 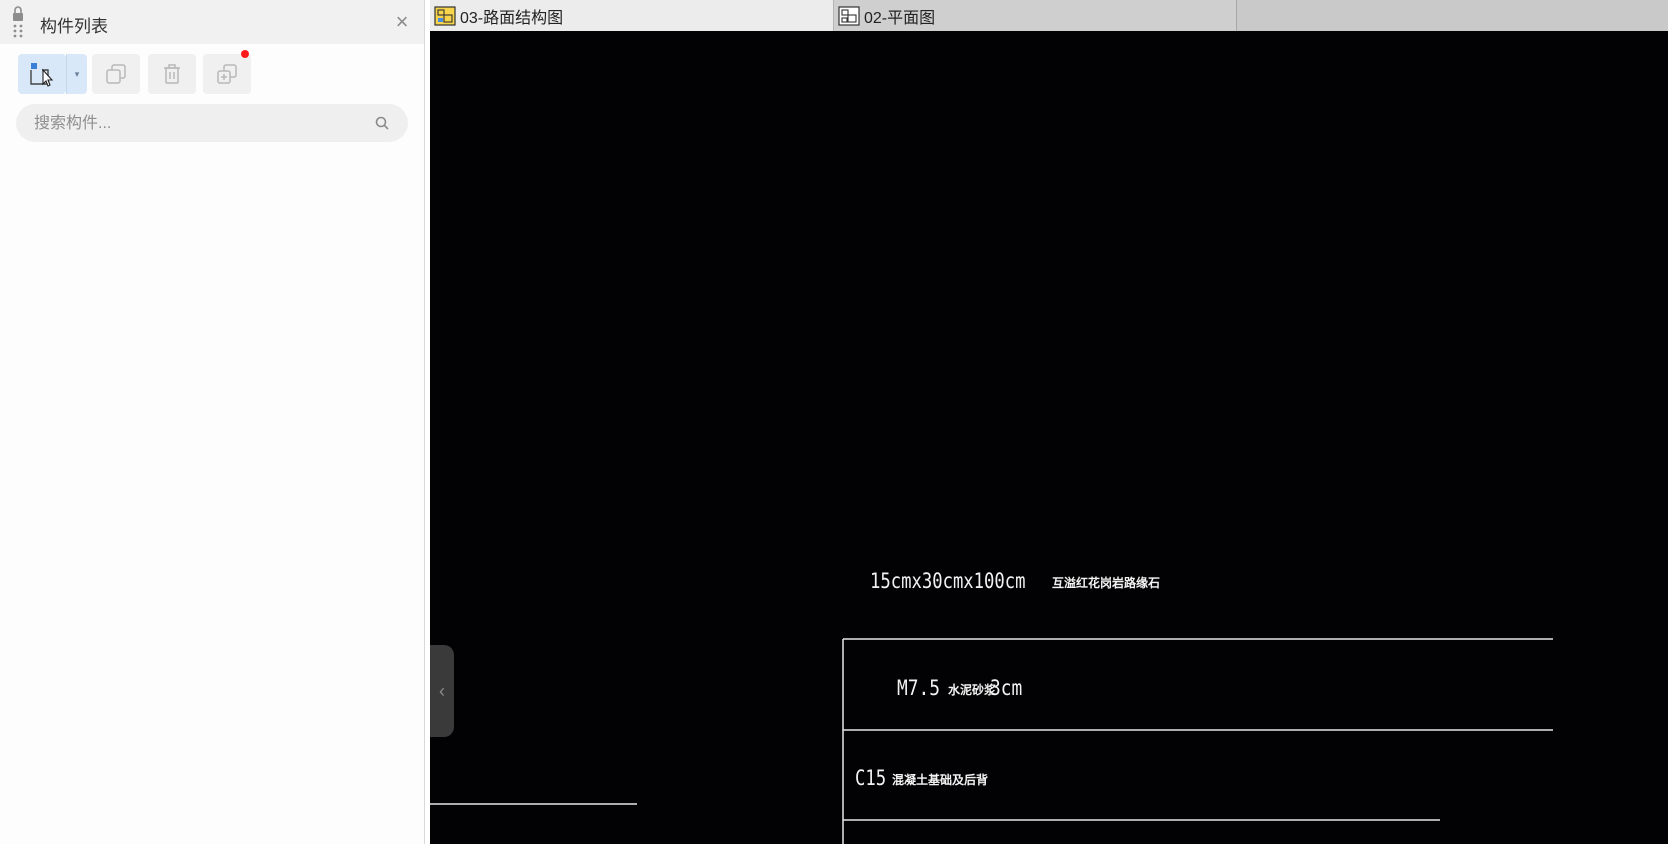 I want to click on notification-dot, so click(x=245, y=54).